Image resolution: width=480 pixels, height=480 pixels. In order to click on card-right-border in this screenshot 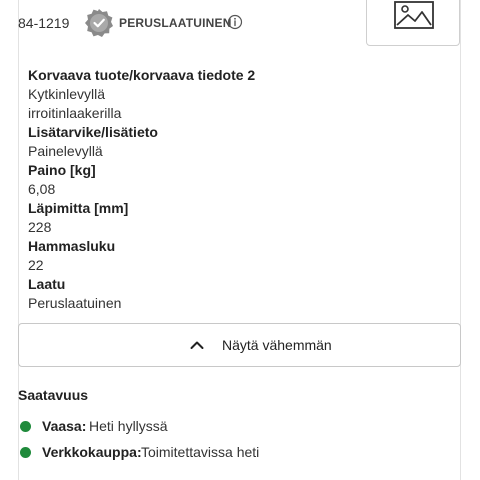, I will do `click(460, 240)`.